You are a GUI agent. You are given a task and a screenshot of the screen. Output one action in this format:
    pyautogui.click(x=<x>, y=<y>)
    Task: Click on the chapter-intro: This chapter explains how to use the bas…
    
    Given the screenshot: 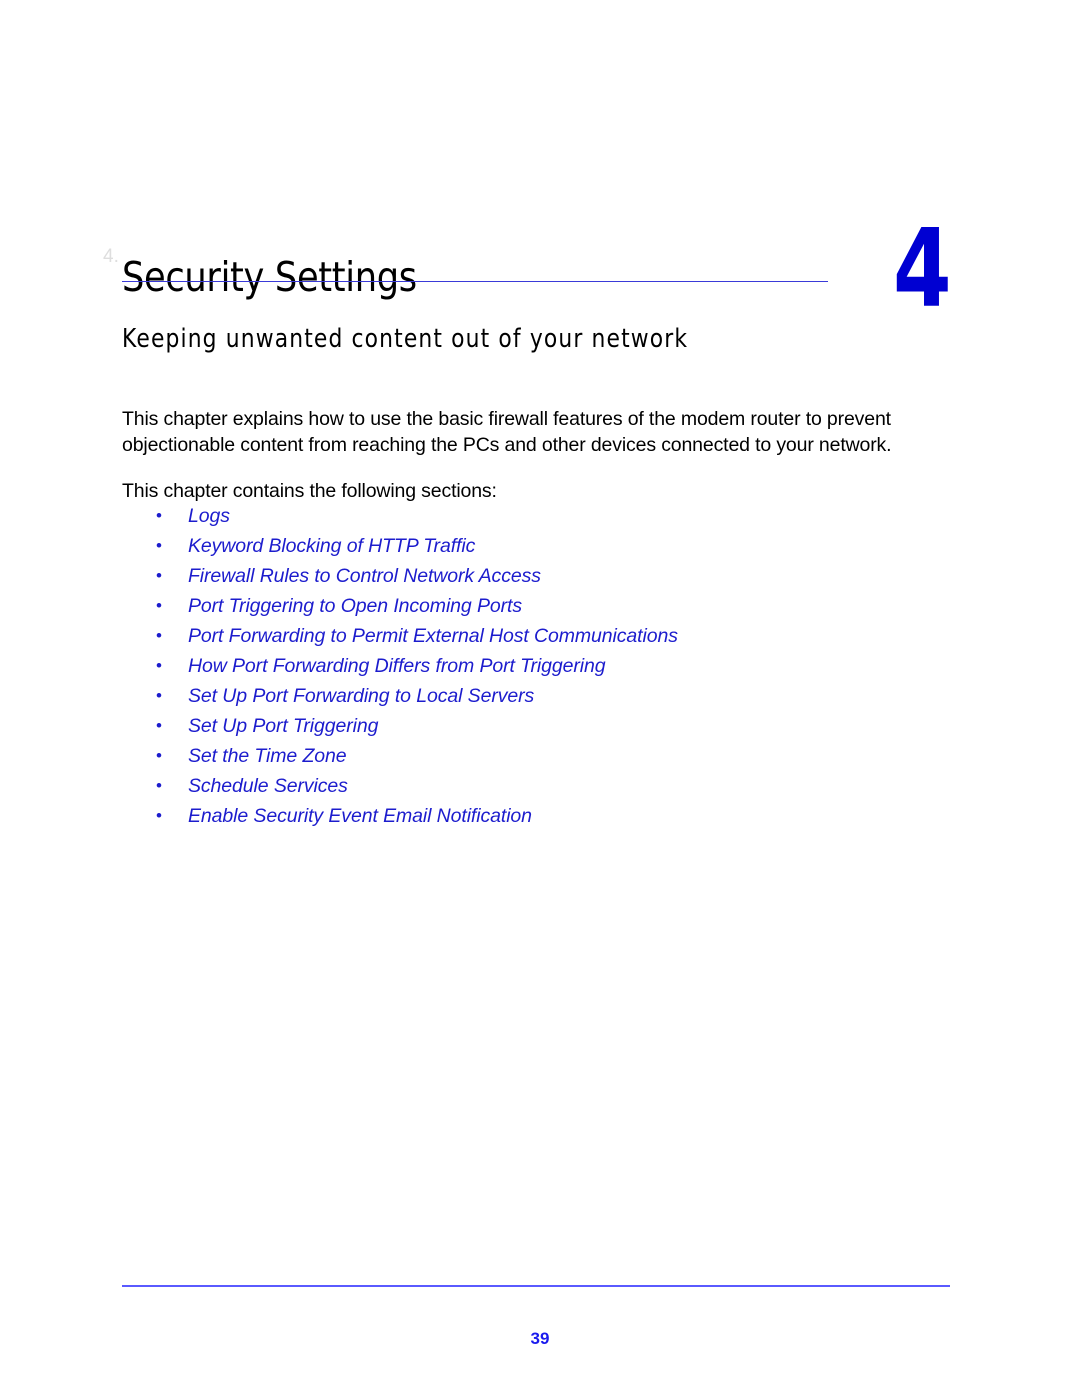 What is the action you would take?
    pyautogui.click(x=517, y=455)
    